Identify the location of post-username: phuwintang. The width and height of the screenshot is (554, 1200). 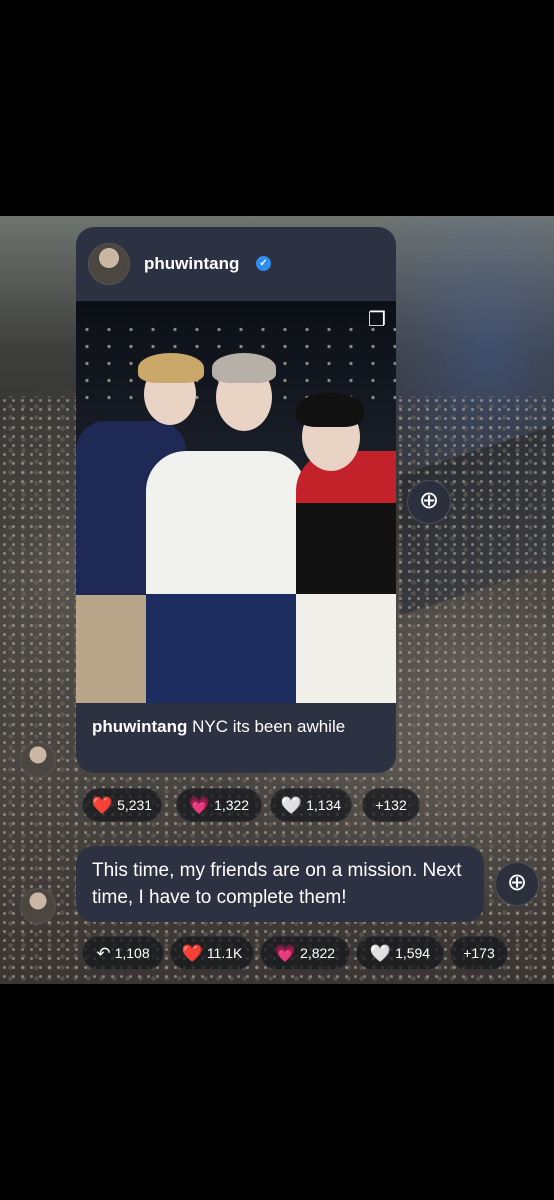
(191, 264).